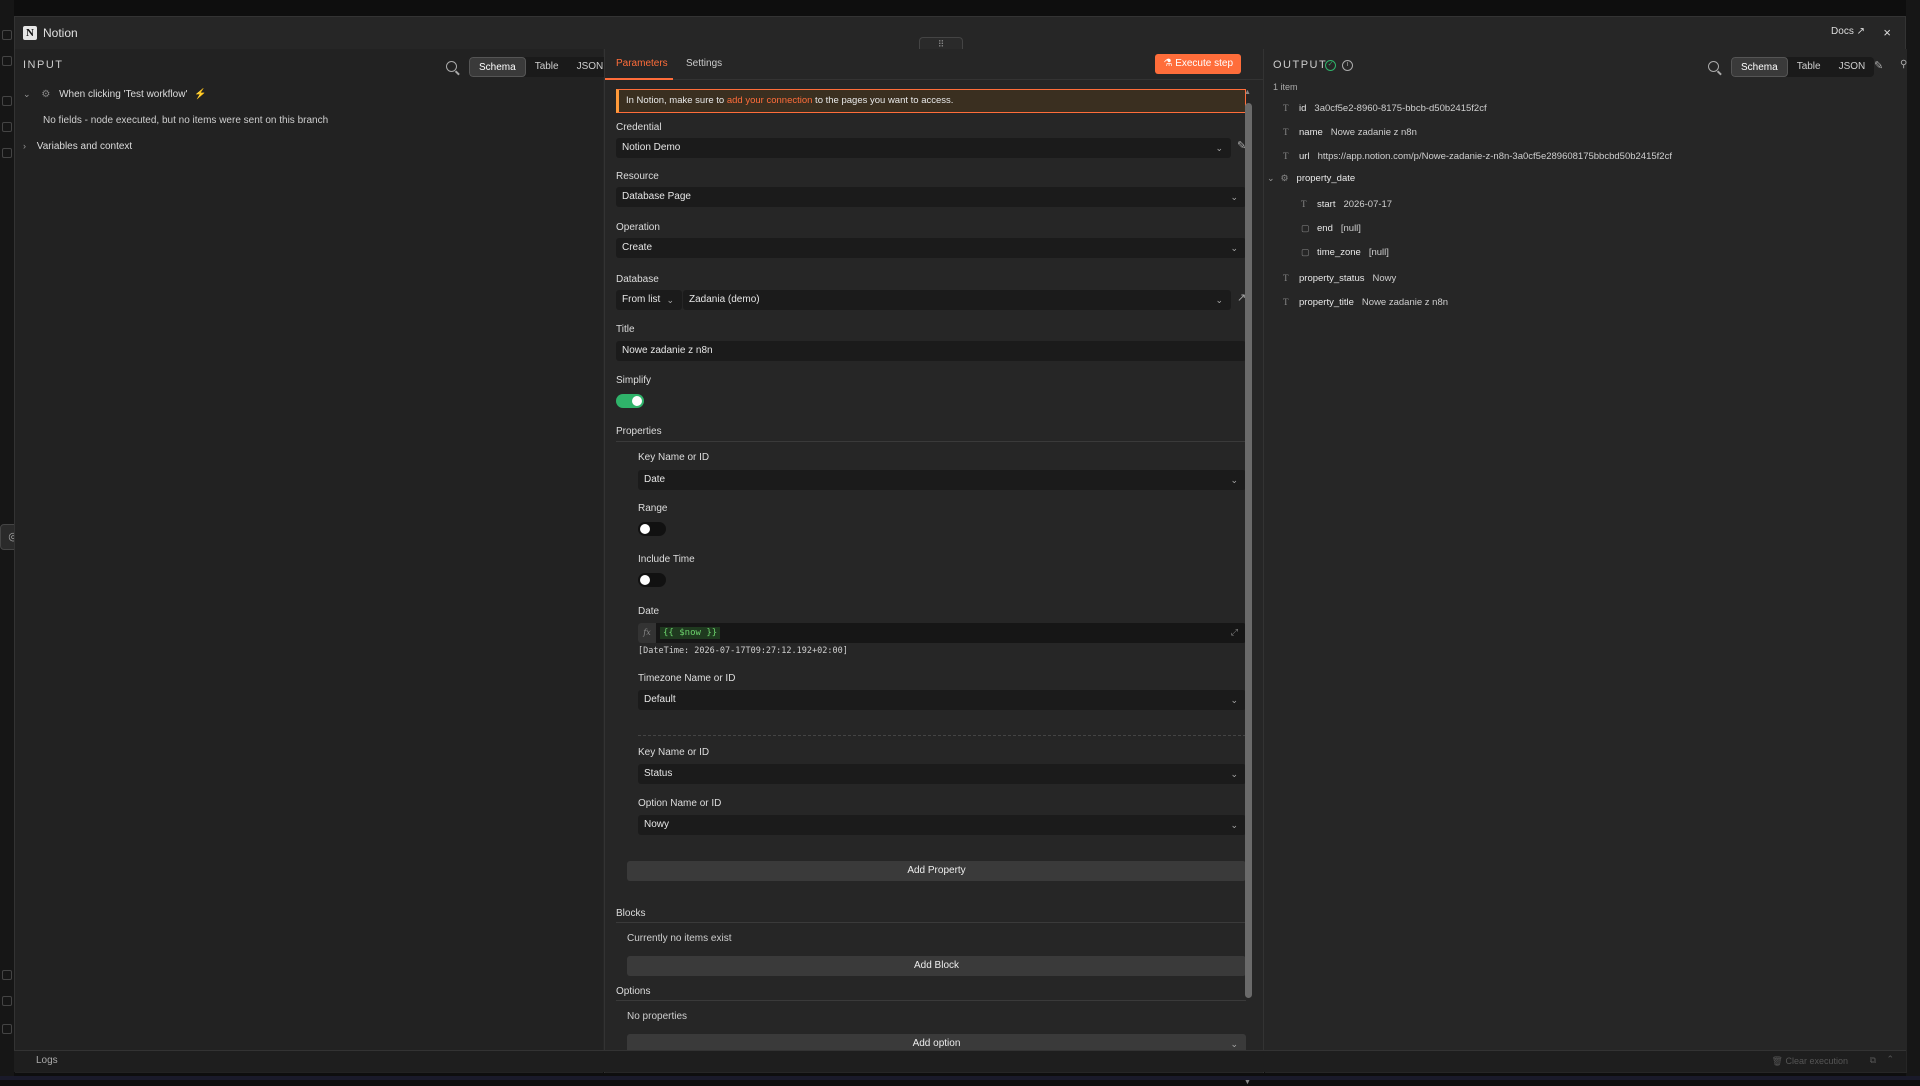  I want to click on field-value: 3a0cf5e2-8960-8175-bbcb-d50b2415f2cf, so click(1400, 108).